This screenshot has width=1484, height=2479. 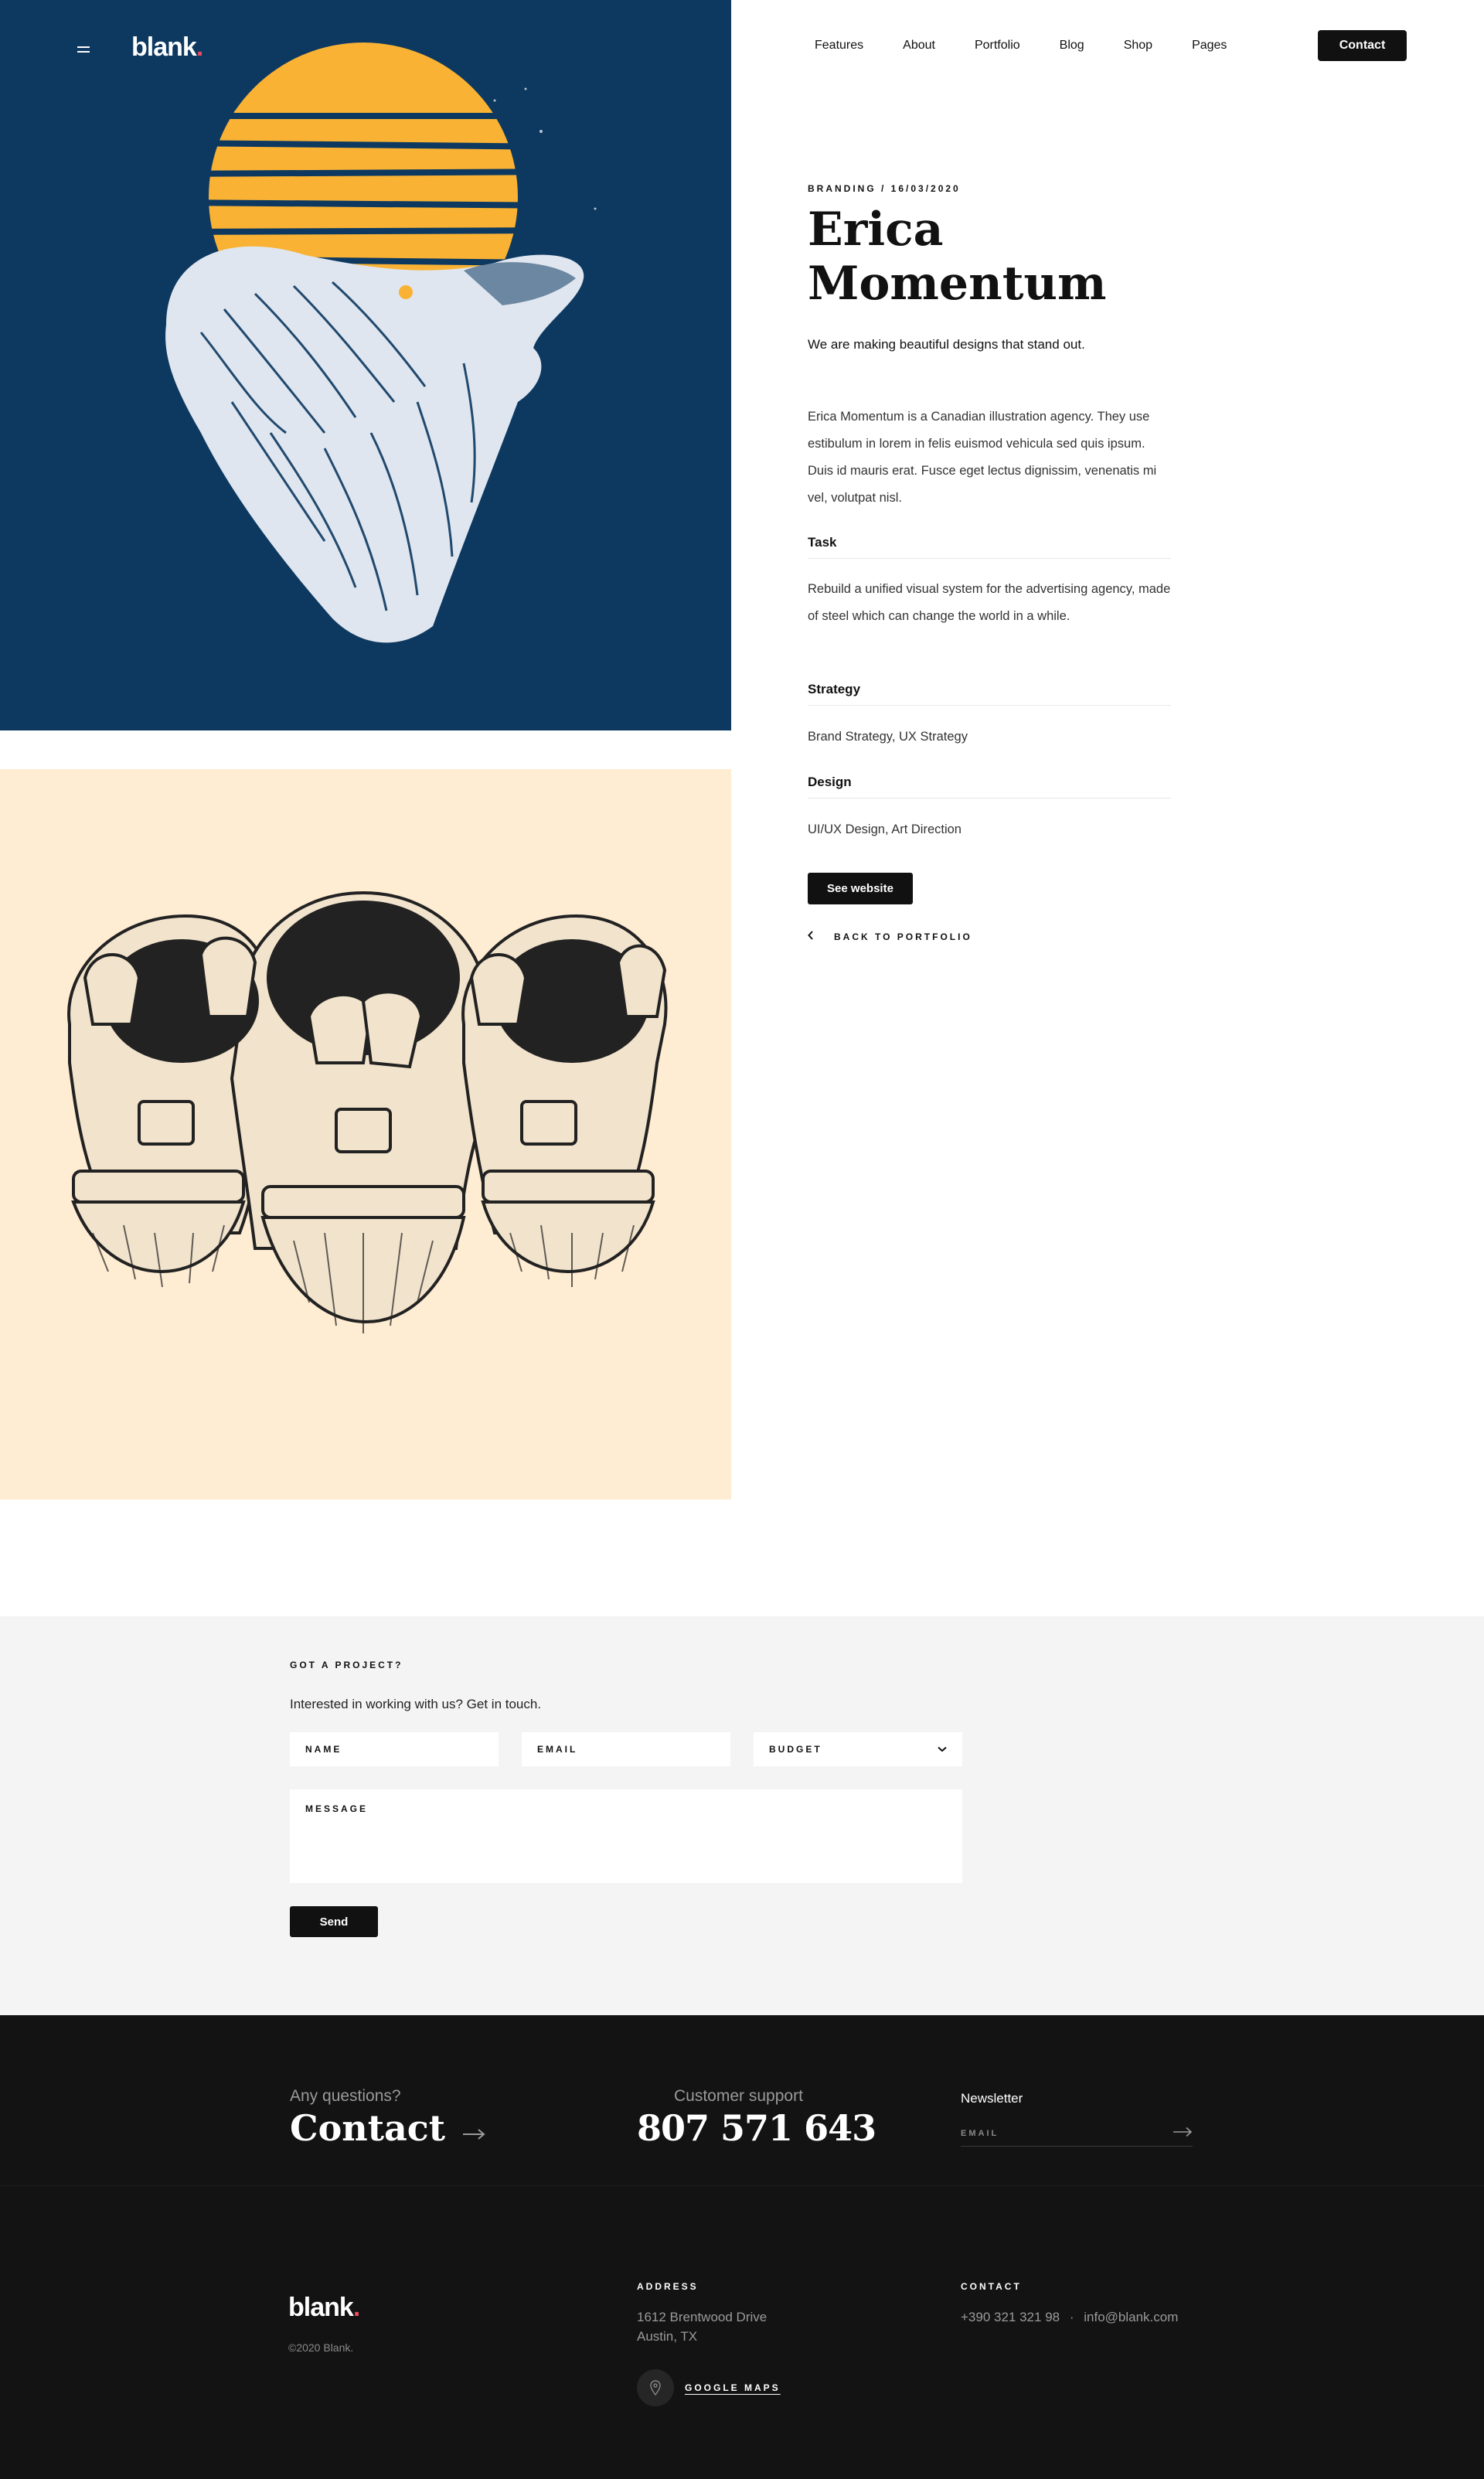 I want to click on wolf-moon-art, so click(x=378, y=343).